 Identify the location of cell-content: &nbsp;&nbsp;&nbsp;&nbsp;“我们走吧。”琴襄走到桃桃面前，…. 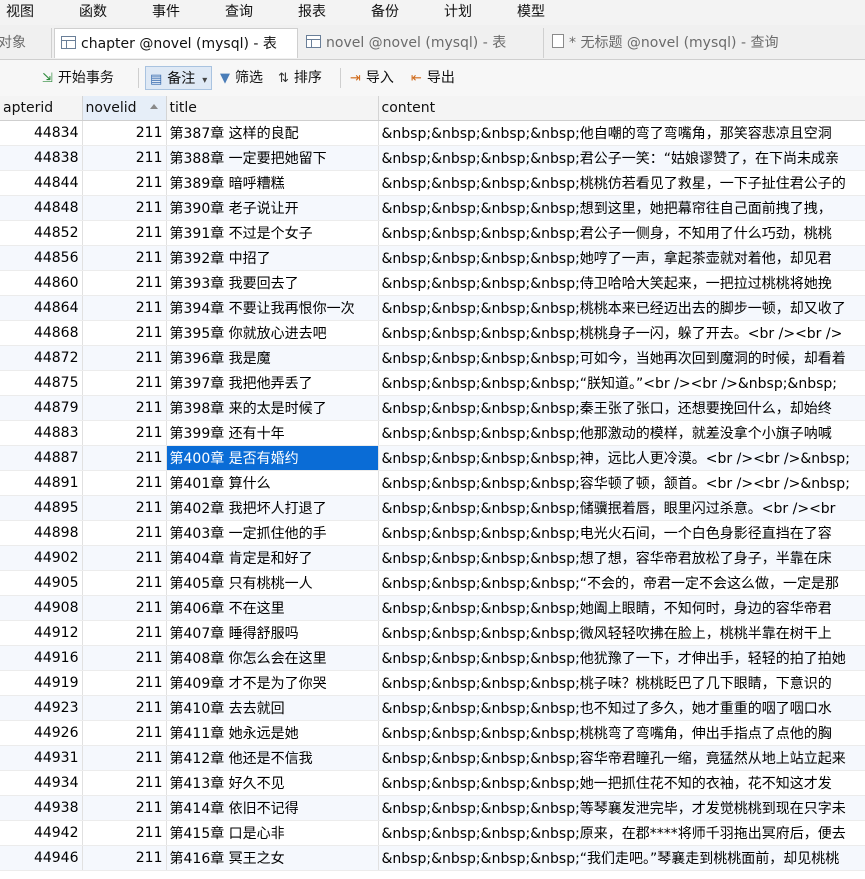
(621, 858).